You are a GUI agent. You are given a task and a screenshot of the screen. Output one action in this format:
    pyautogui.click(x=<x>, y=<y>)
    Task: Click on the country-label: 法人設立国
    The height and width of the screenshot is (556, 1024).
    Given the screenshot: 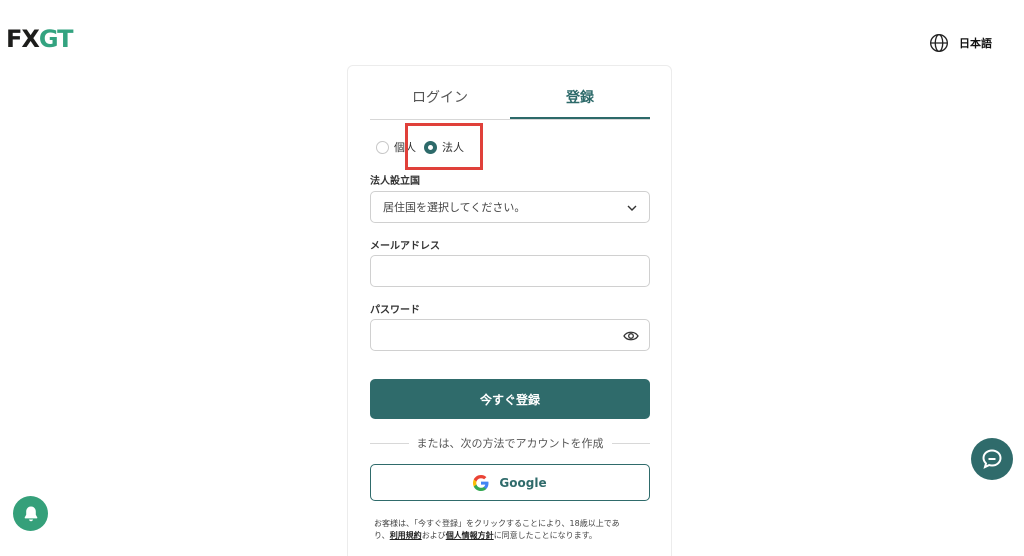 What is the action you would take?
    pyautogui.click(x=395, y=181)
    